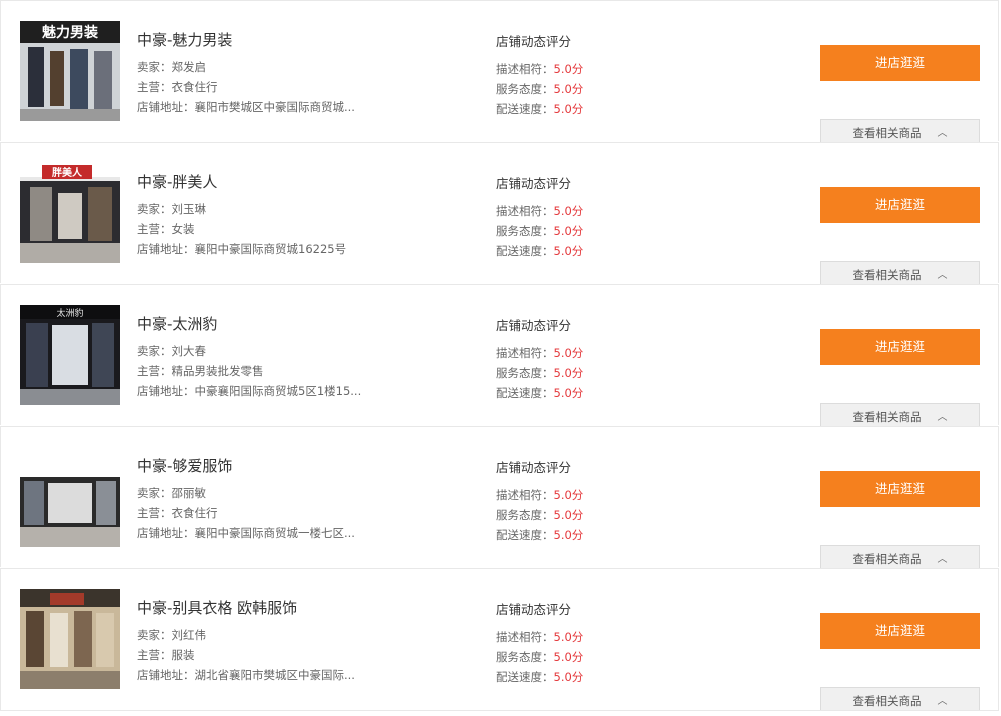 The image size is (1001, 716). What do you see at coordinates (242, 249) in the screenshot?
I see `store-address: 店铺地址：襄阳中豪国际商贸城16225号` at bounding box center [242, 249].